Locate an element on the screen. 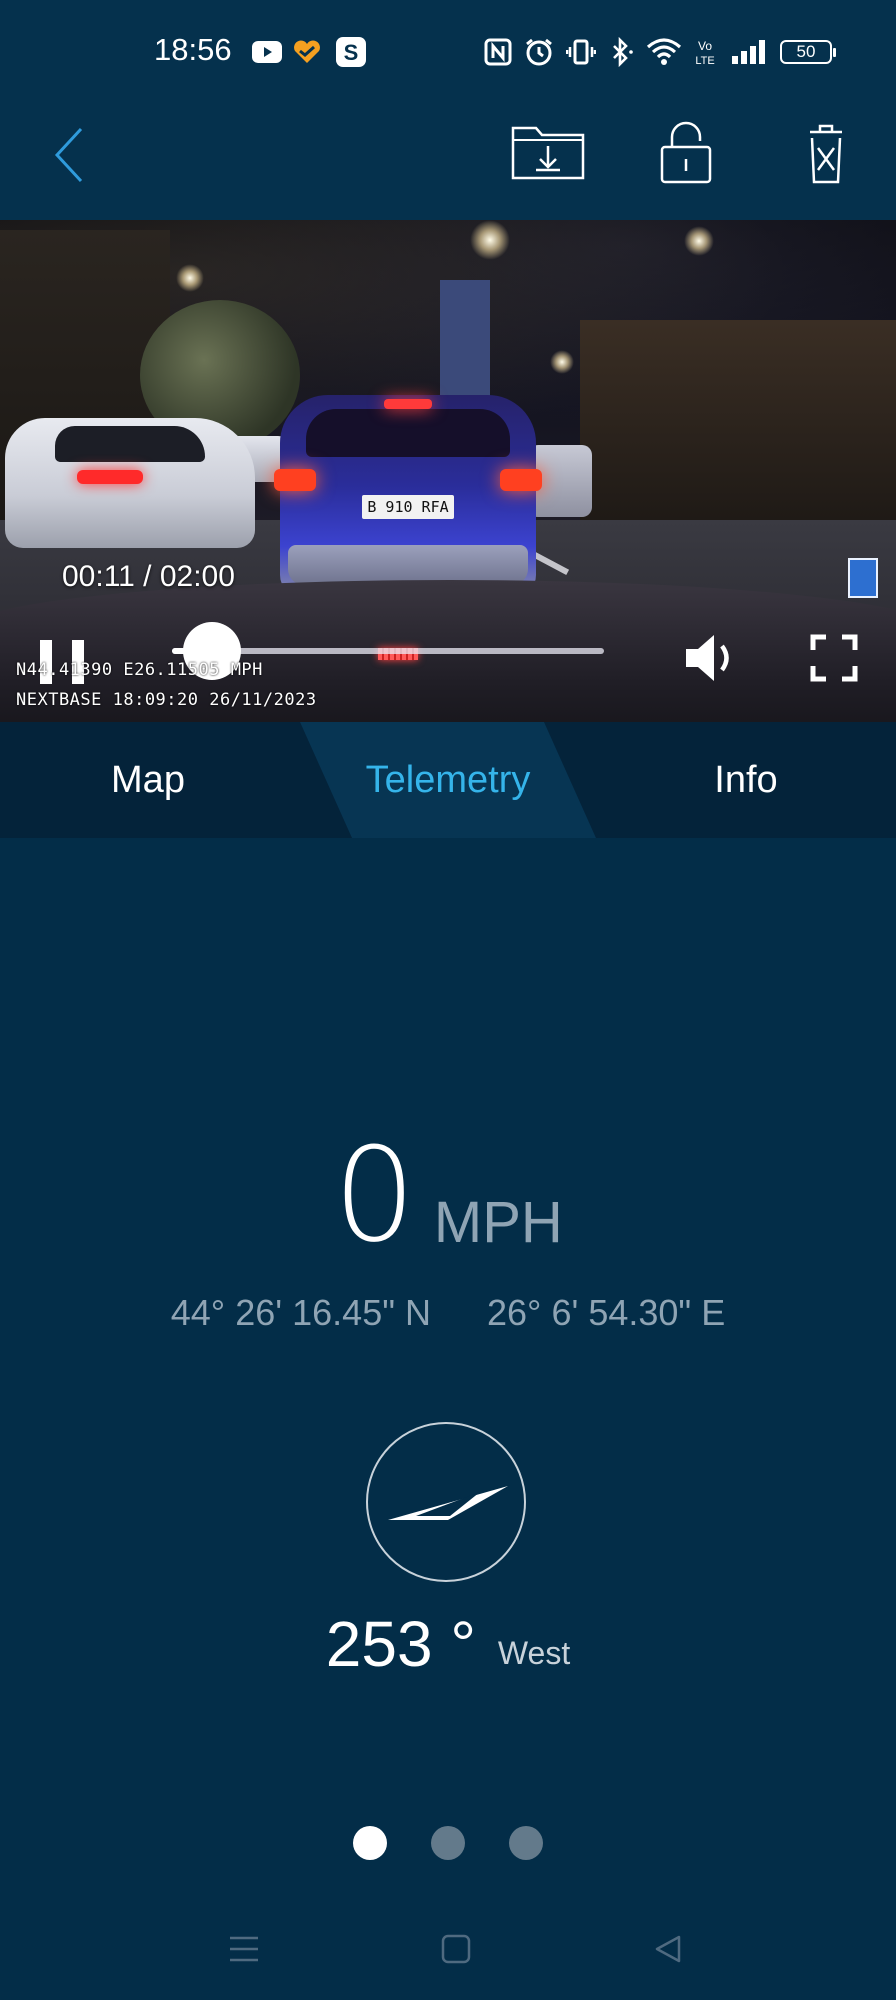  battery-level: 50 is located at coordinates (806, 51).